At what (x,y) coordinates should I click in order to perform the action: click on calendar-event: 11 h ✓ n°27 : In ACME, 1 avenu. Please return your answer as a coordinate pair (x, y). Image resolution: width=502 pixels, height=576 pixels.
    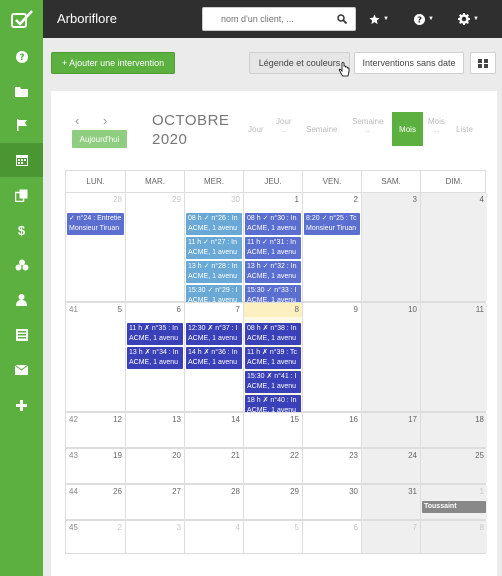
    Looking at the image, I should click on (214, 248).